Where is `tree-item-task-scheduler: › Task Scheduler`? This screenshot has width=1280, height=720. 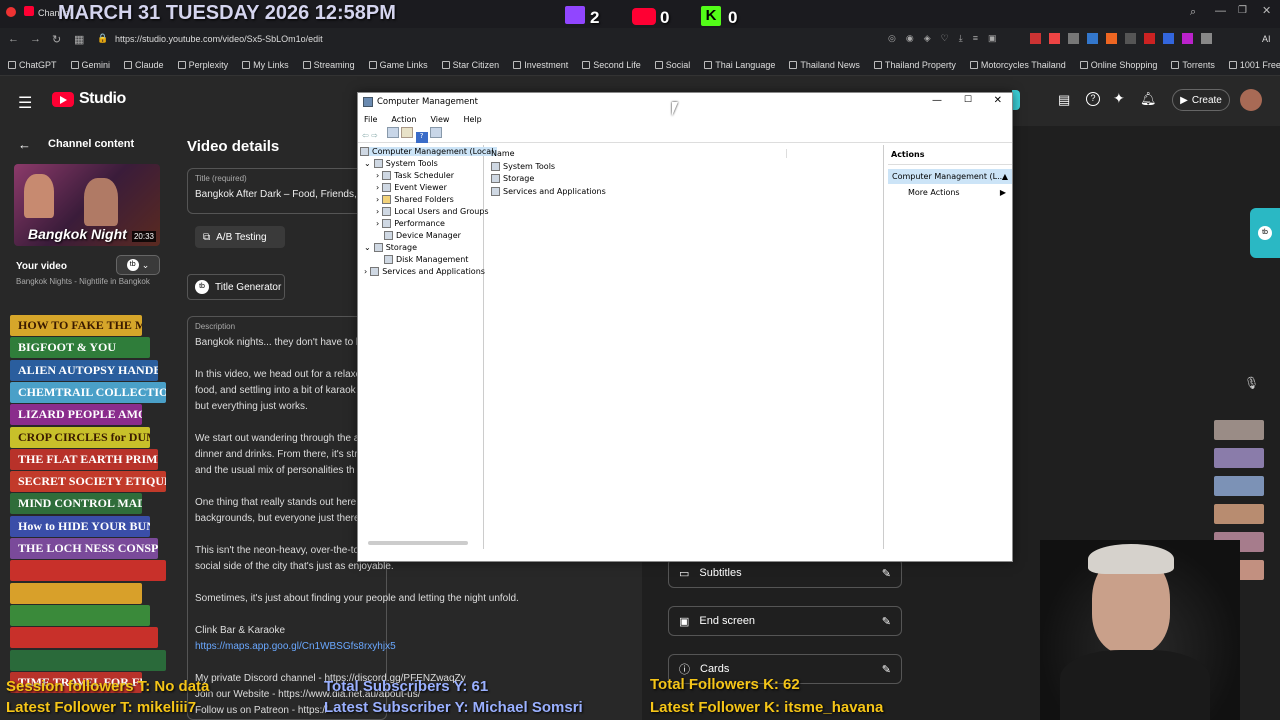 tree-item-task-scheduler: › Task Scheduler is located at coordinates (415, 175).